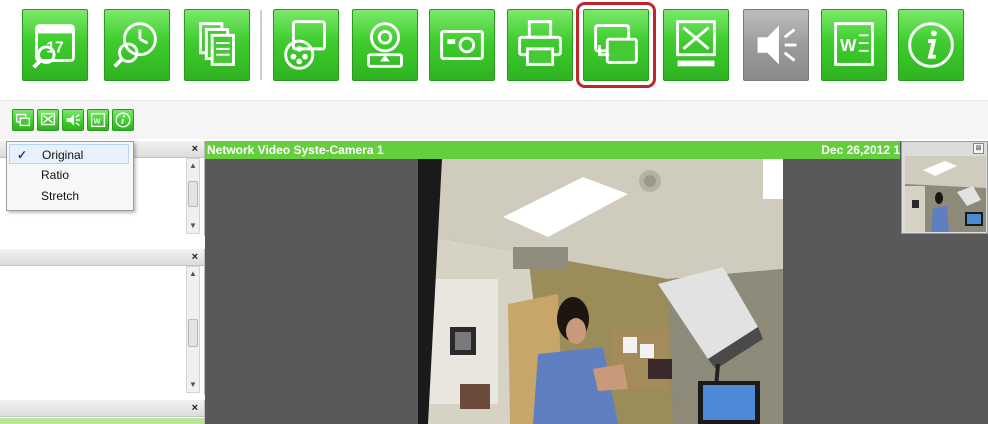 The height and width of the screenshot is (424, 988). I want to click on fullscreen-button, so click(696, 45).